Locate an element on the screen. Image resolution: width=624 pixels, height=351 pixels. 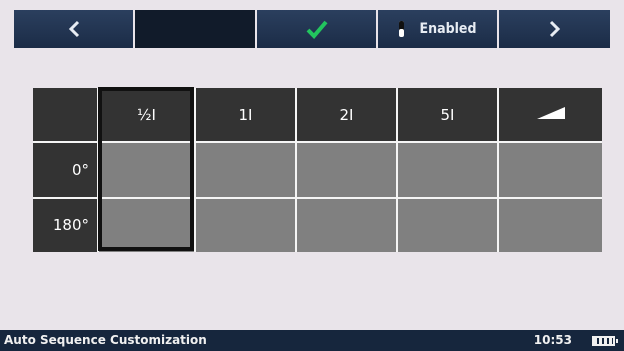
battery-icon is located at coordinates (605, 341).